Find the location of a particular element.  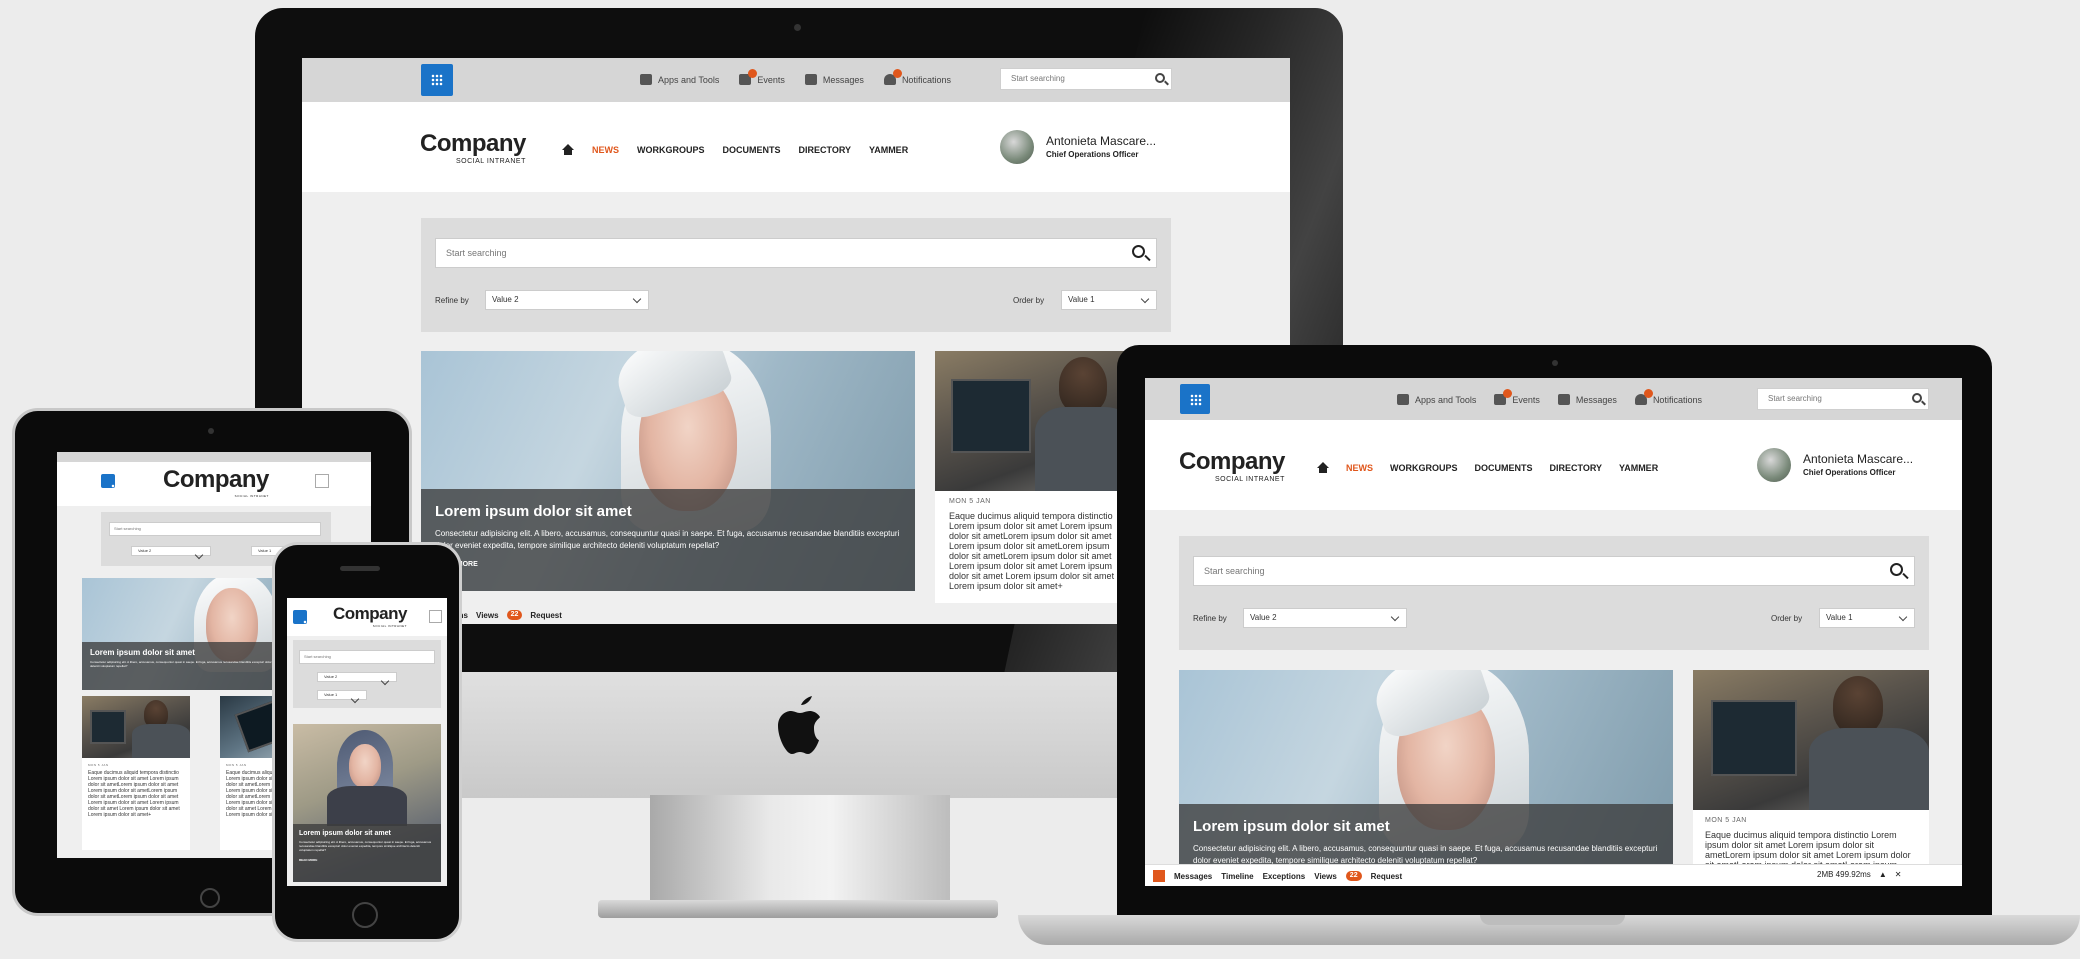

close-icon: ✕ is located at coordinates (1898, 874).